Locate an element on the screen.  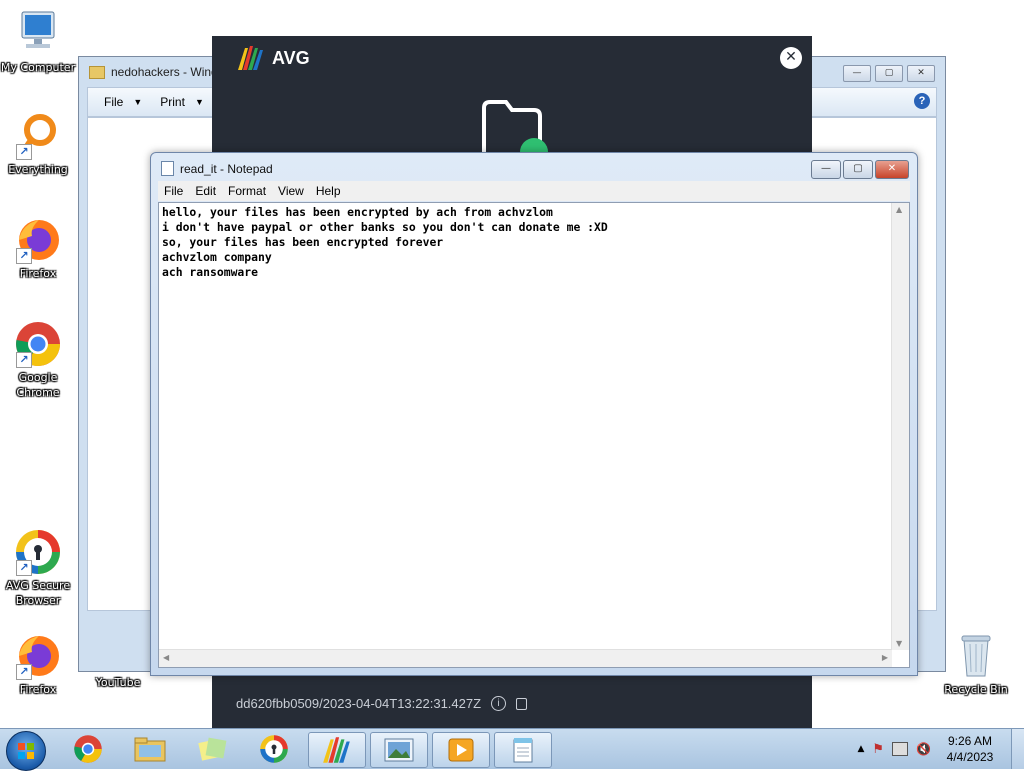
explorer-print-menu: Print is located at coordinates (172, 102).